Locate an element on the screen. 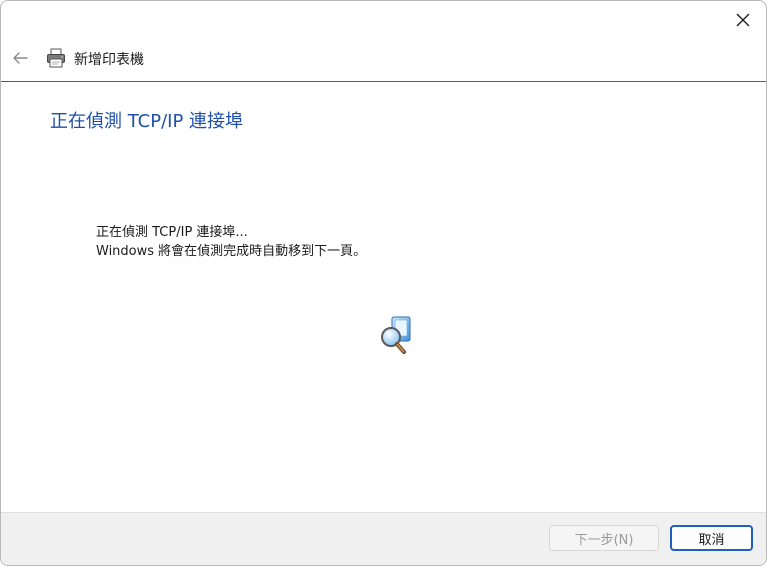 The height and width of the screenshot is (566, 767). back-arrow-icon is located at coordinates (20, 58).